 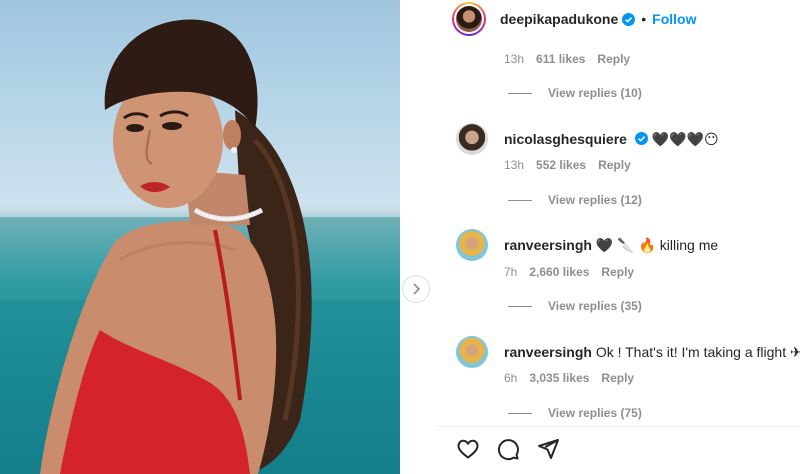 I want to click on comment-meta: 7h 2,660 likes Reply, so click(x=569, y=272).